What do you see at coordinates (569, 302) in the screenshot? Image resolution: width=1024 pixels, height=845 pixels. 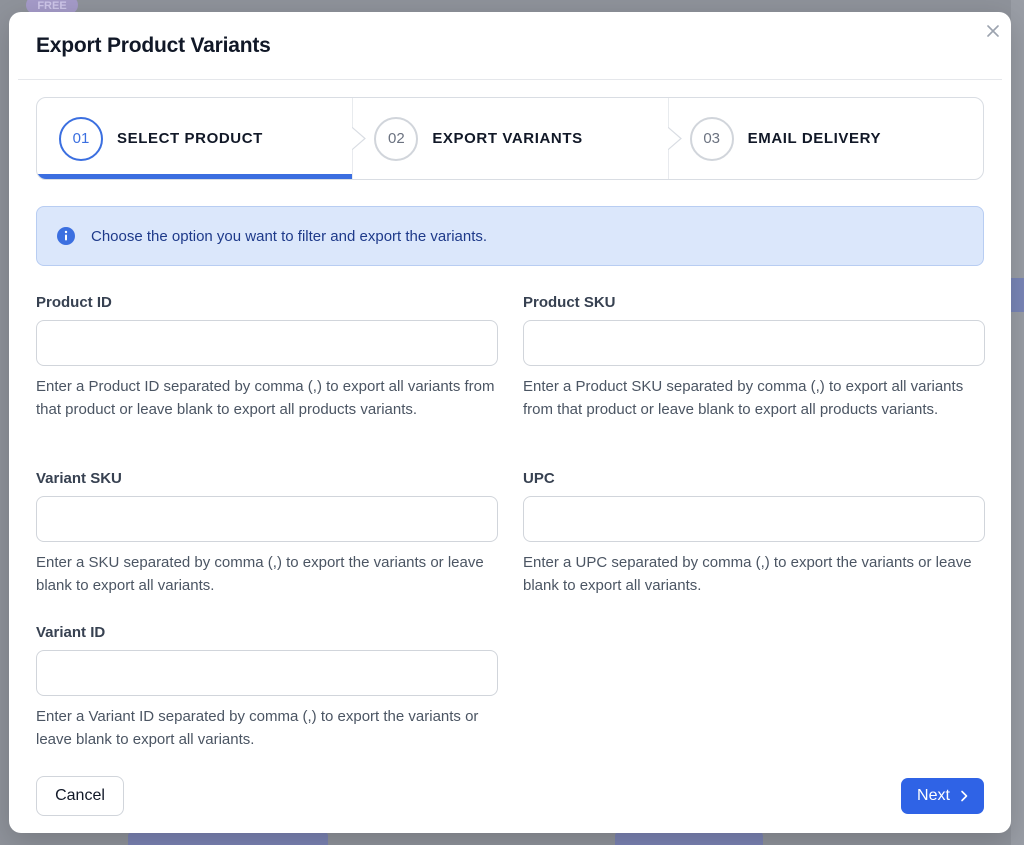 I see `product-sku-label: Product SKU` at bounding box center [569, 302].